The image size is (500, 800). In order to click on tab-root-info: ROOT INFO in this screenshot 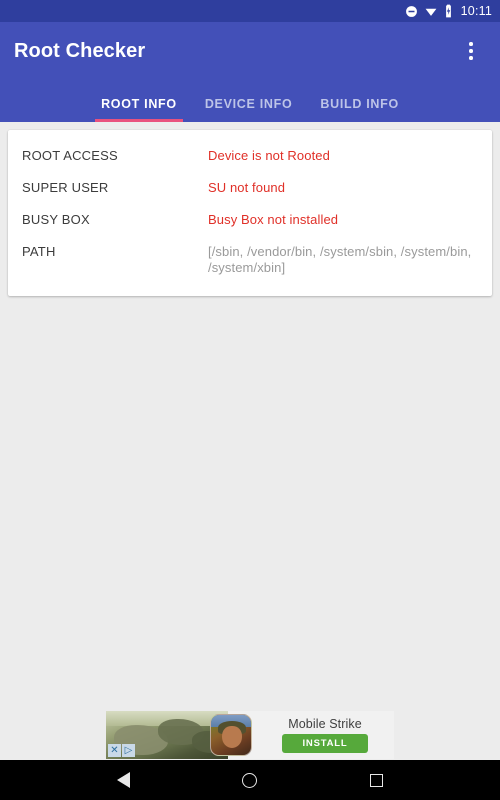, I will do `click(139, 109)`.